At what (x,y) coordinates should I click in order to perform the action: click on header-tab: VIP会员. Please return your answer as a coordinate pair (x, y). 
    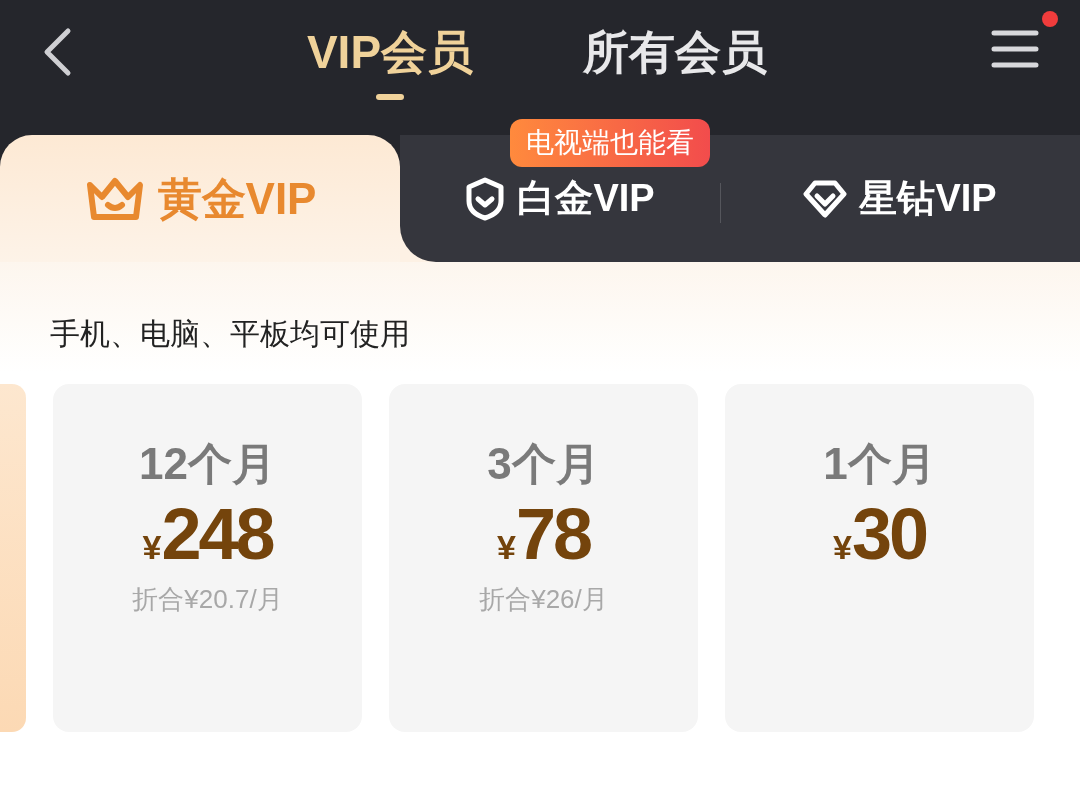
    Looking at the image, I should click on (390, 61).